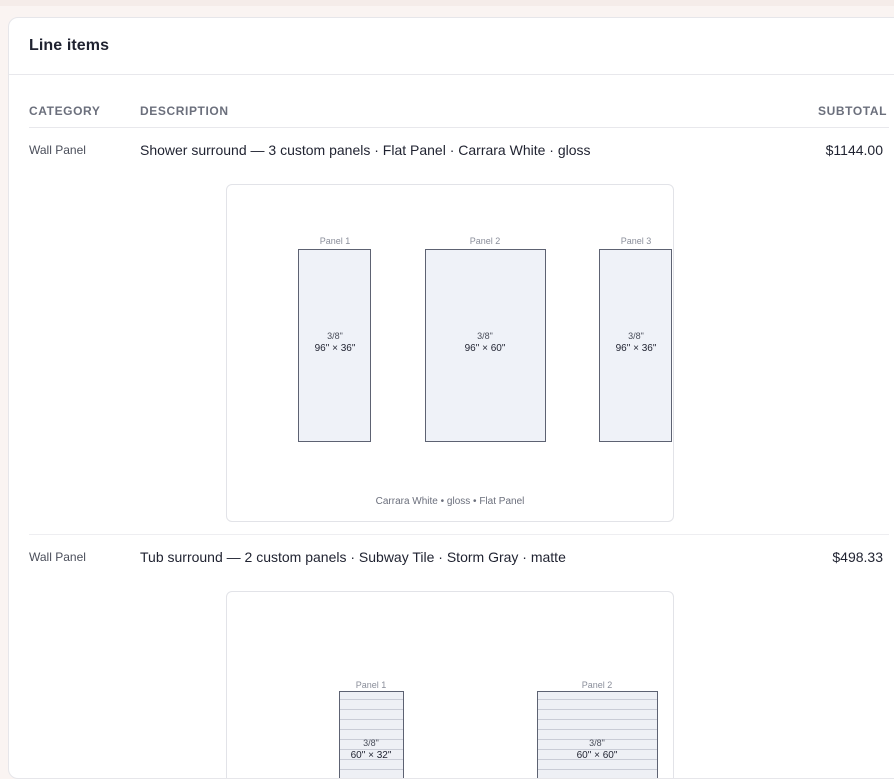  I want to click on title-divider, so click(451, 74).